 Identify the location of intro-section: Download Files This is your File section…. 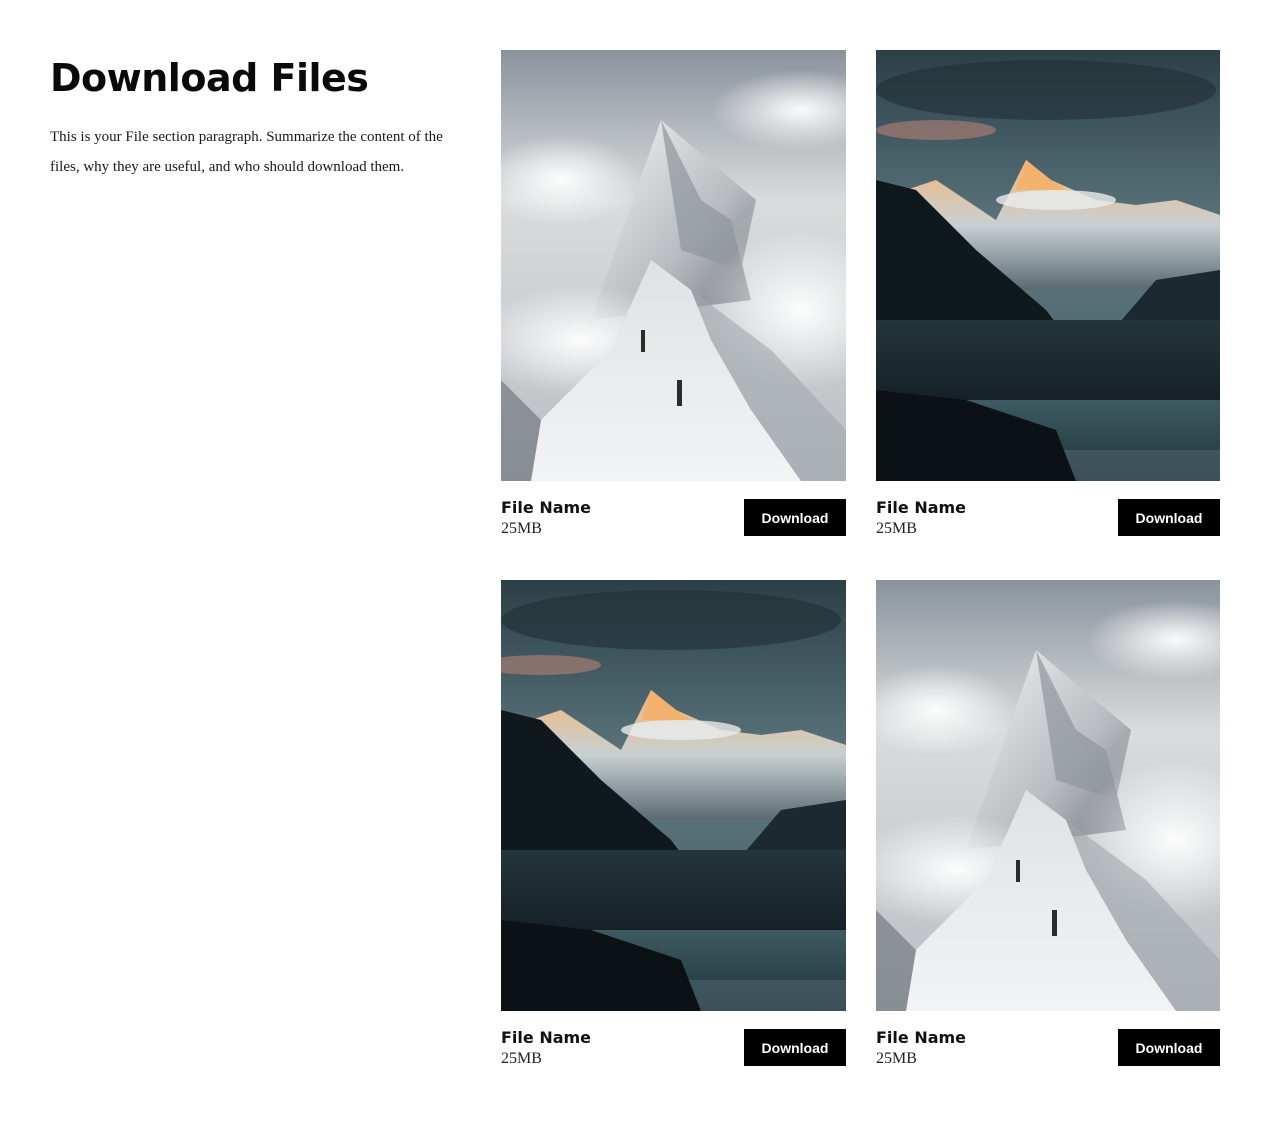
(262, 116).